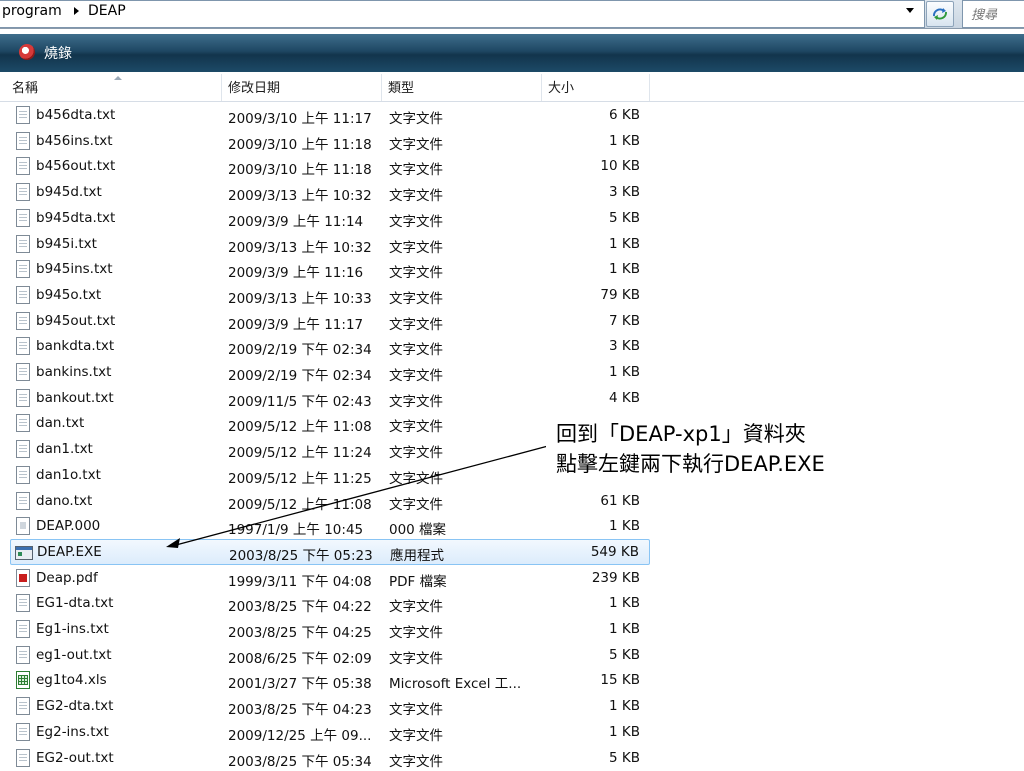  What do you see at coordinates (681, 433) in the screenshot?
I see `annotation-line-1: 回到「DEAP-xp1」資料夾` at bounding box center [681, 433].